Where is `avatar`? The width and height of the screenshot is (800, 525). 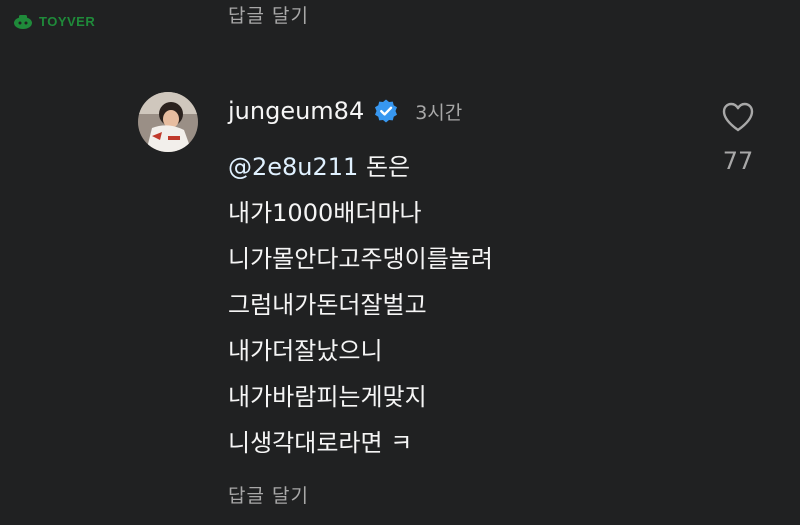
avatar is located at coordinates (168, 122).